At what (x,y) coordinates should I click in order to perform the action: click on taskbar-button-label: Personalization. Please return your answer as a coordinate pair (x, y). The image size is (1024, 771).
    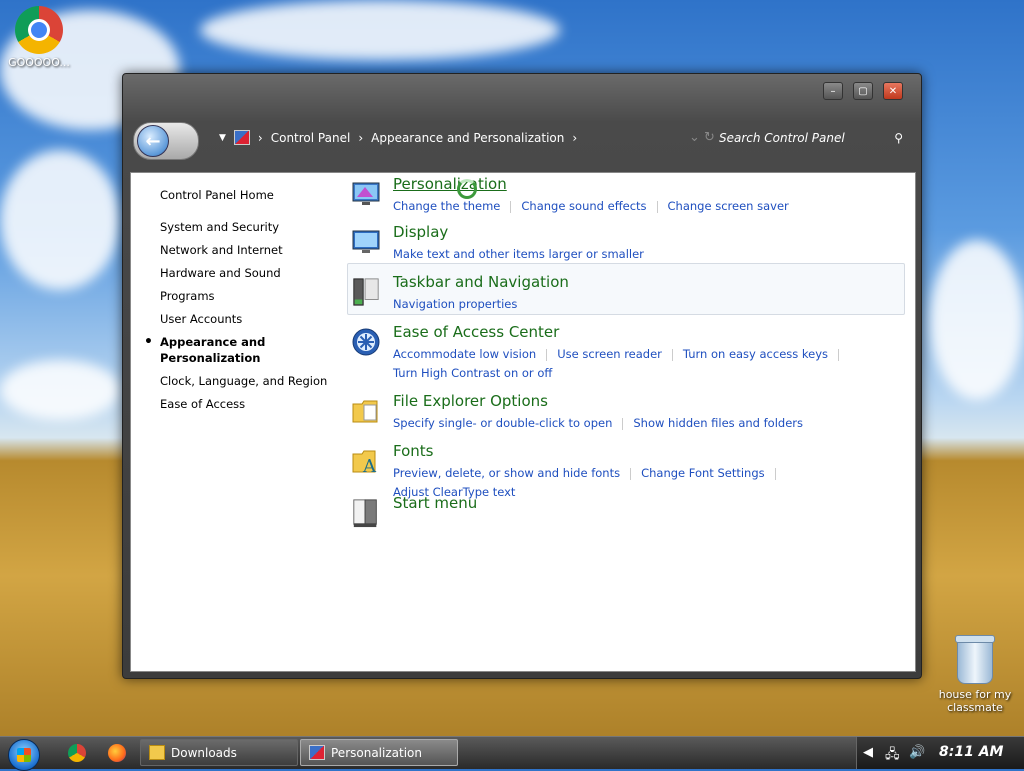
    Looking at the image, I should click on (376, 752).